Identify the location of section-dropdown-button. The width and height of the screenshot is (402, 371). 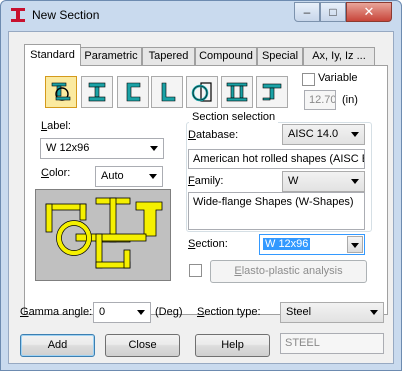
(355, 244).